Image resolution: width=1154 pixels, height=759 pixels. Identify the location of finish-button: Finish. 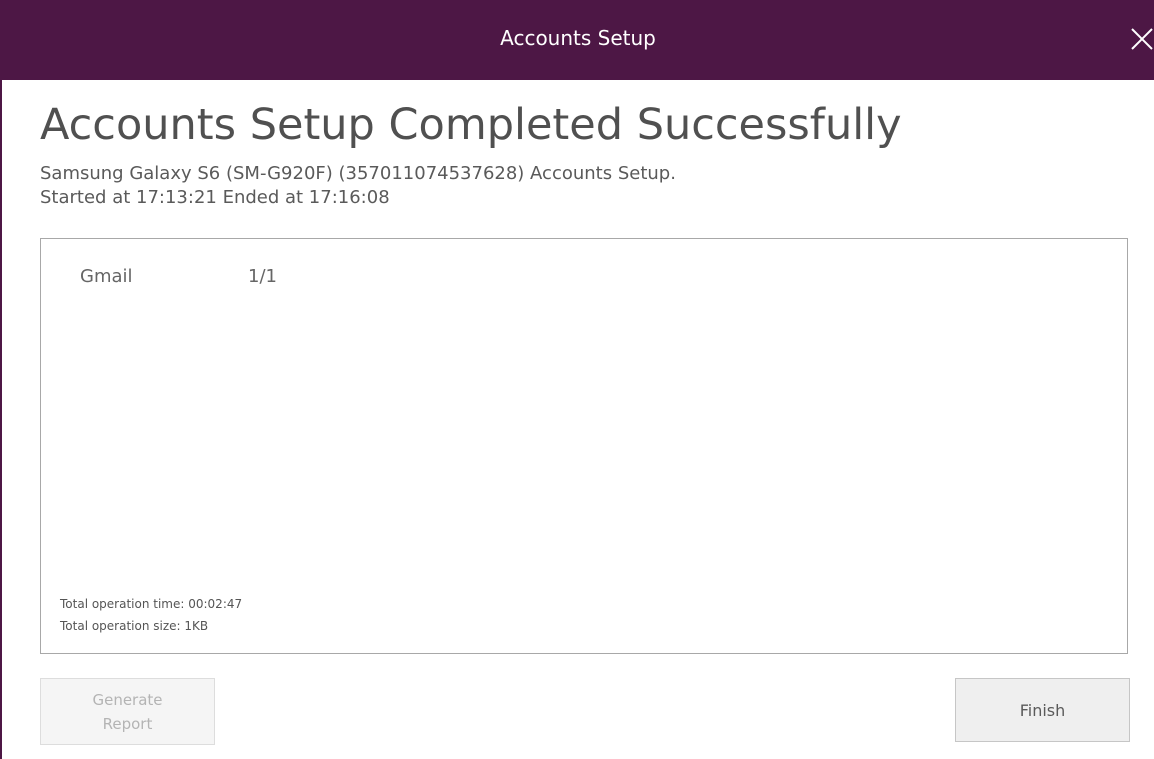
(1042, 710).